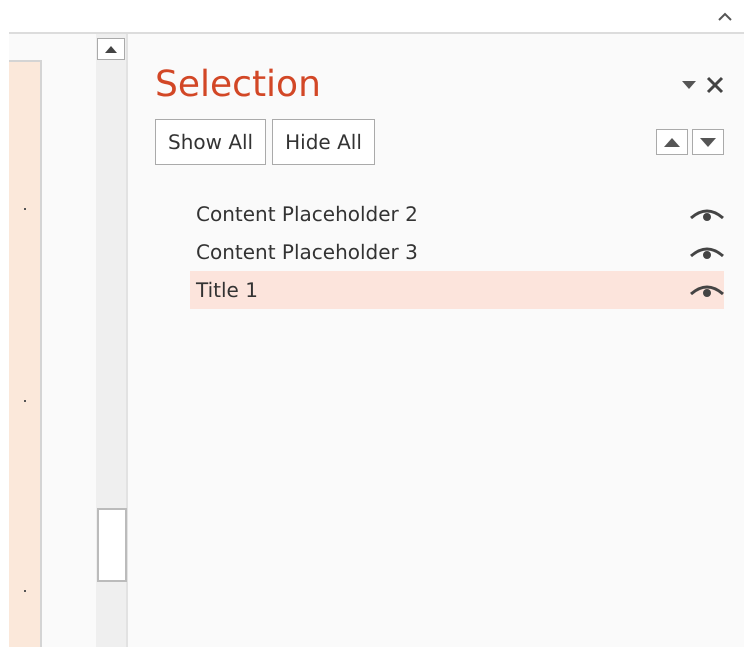  What do you see at coordinates (323, 142) in the screenshot?
I see `pane-button: Hide All` at bounding box center [323, 142].